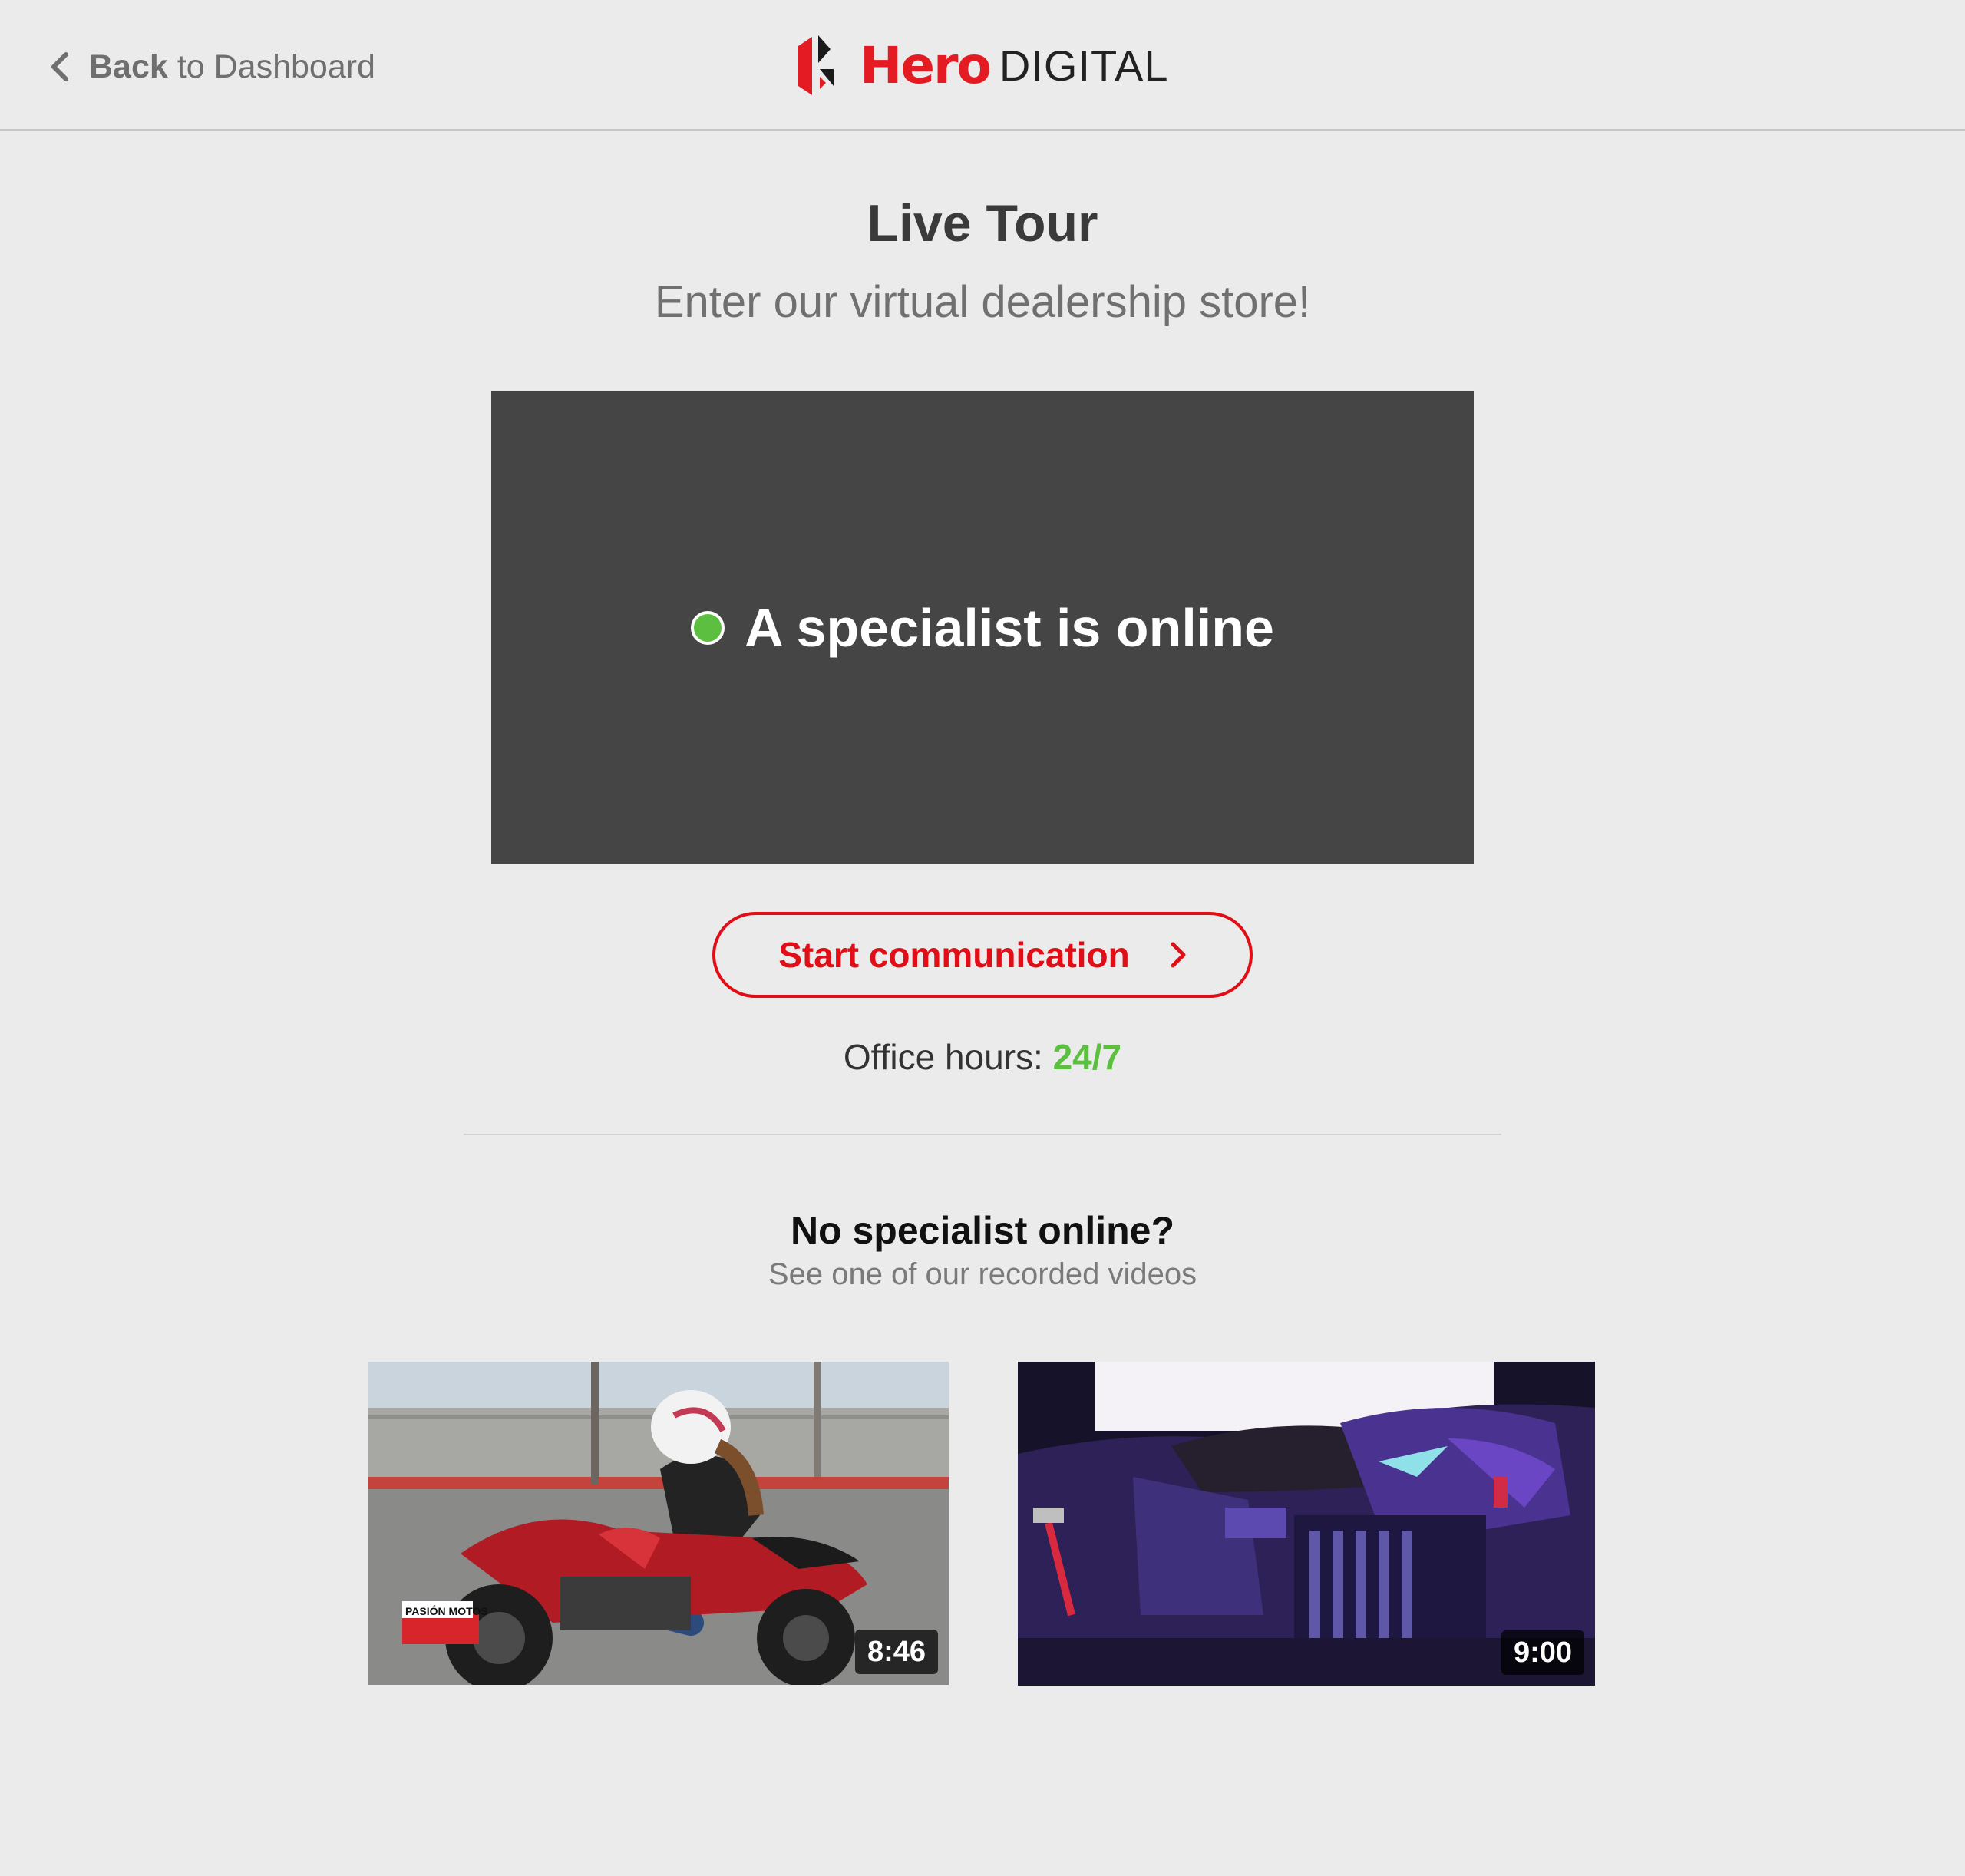  What do you see at coordinates (943, 1057) in the screenshot?
I see `office-hours-label: Office hours:` at bounding box center [943, 1057].